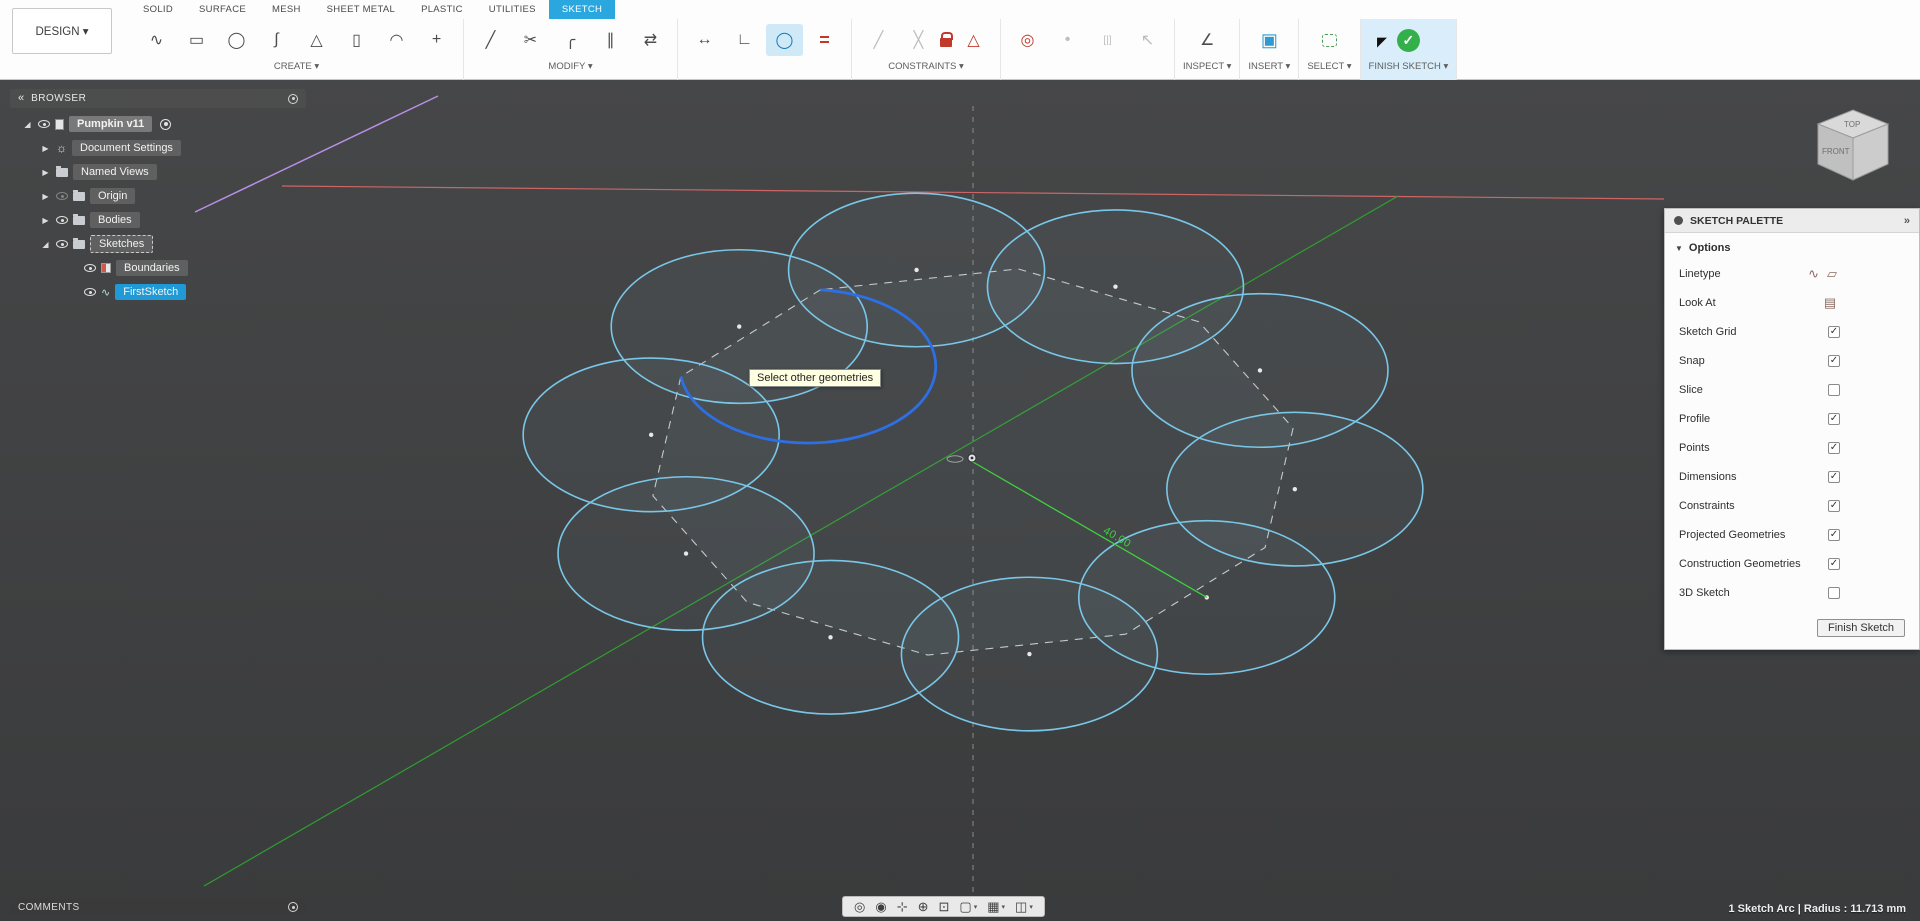 This screenshot has height=921, width=1920. Describe the element at coordinates (276, 40) in the screenshot. I see `spline-tool-icon: ∫` at that location.